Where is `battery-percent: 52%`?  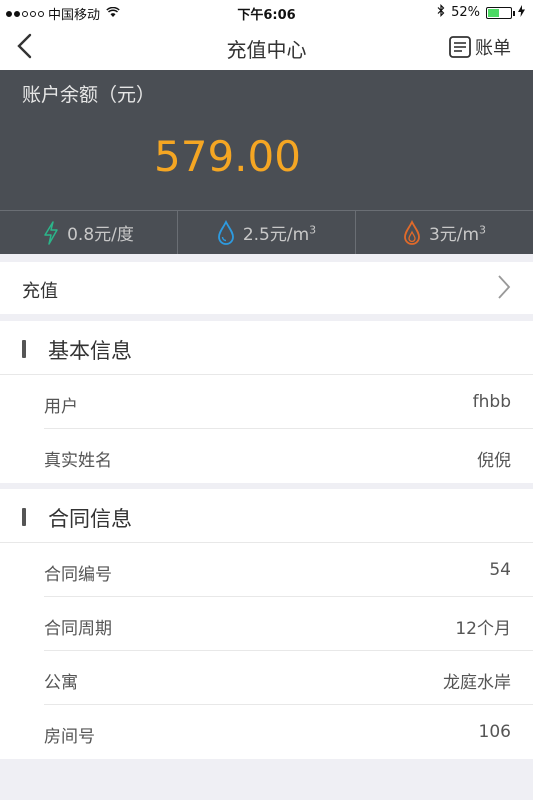
battery-percent: 52% is located at coordinates (465, 12).